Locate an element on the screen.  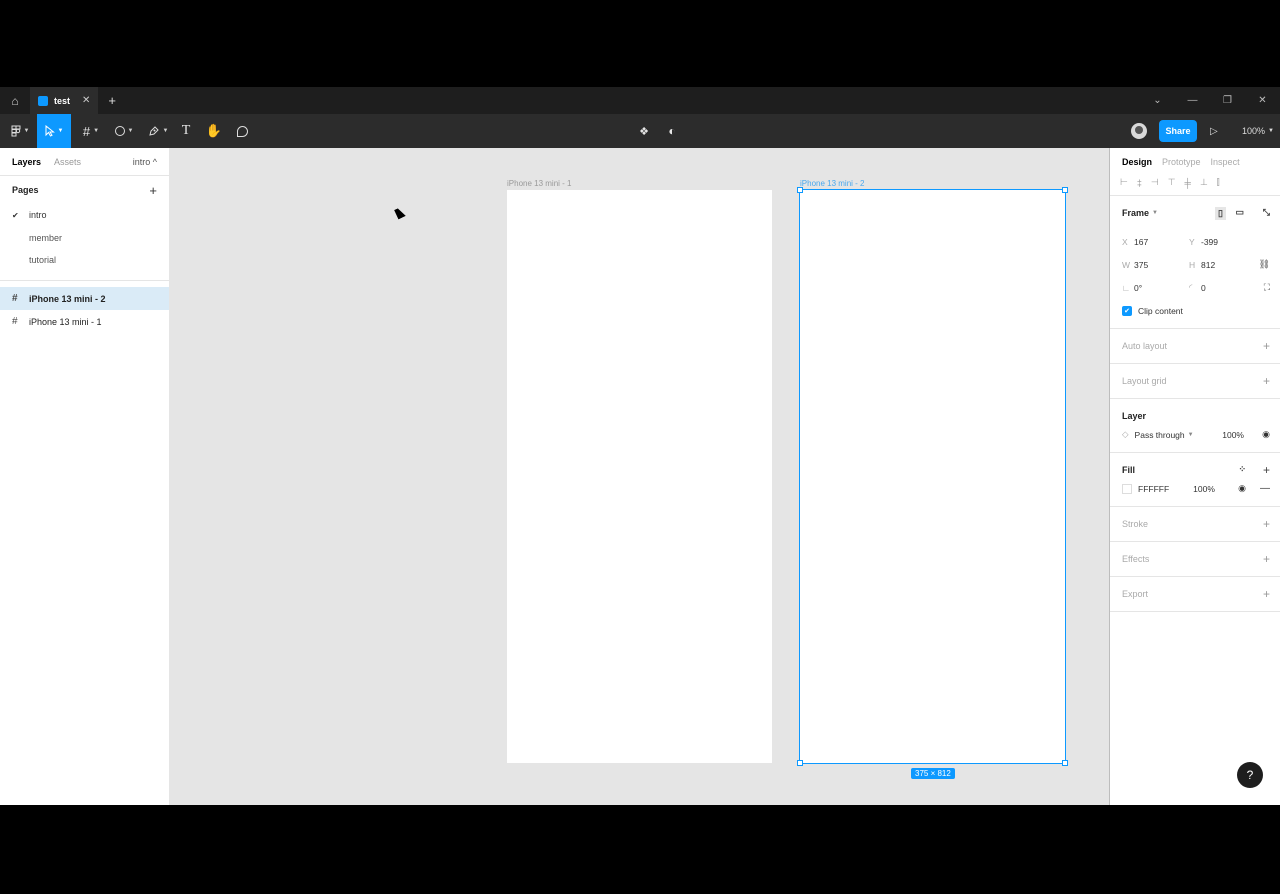
left-panel-tabs: Layers Assets intro ^ is located at coordinates (84, 162).